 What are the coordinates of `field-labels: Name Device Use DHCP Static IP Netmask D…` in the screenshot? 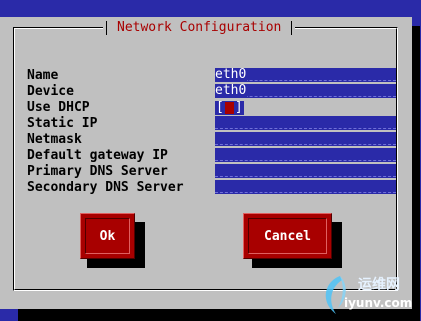 It's located at (105, 132).